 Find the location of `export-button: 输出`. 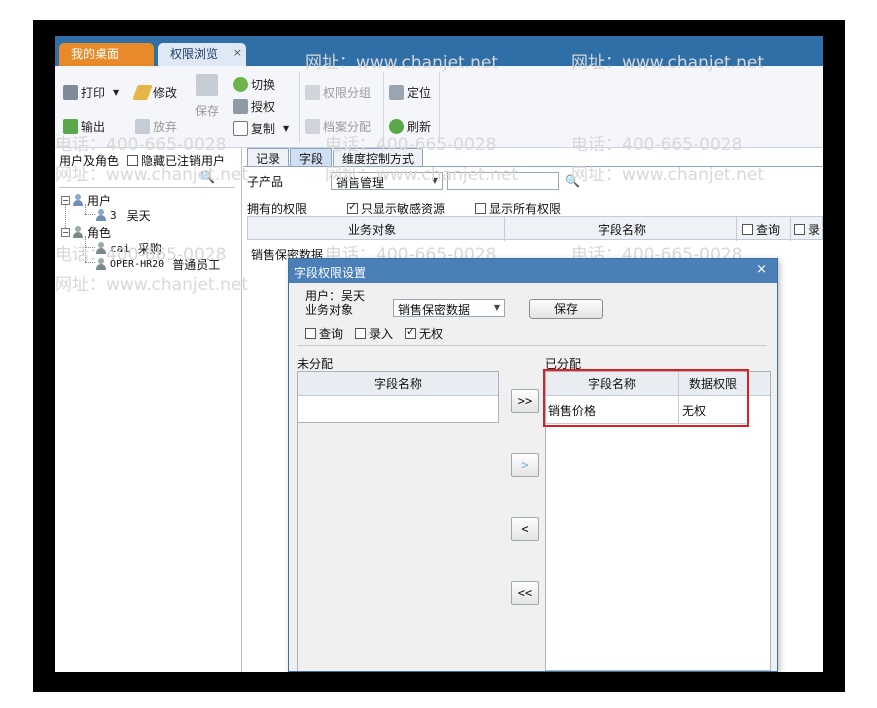

export-button: 输出 is located at coordinates (84, 126).